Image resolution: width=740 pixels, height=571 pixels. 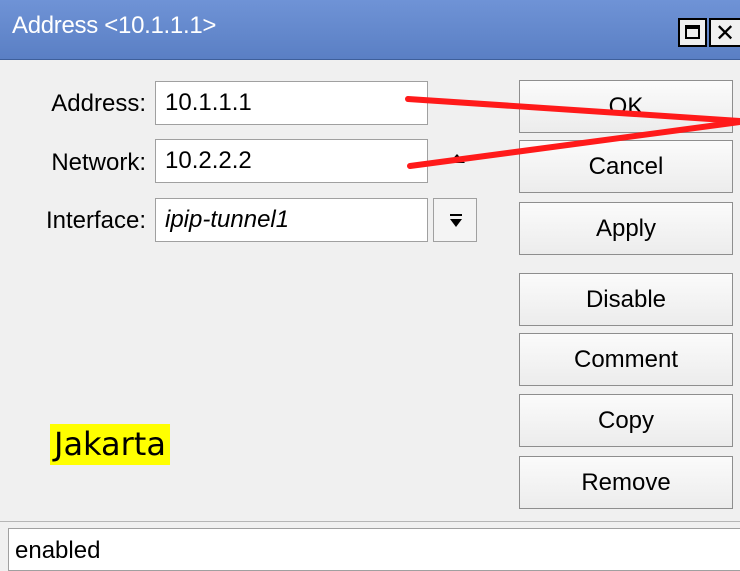 I want to click on copy-button: Copy, so click(x=626, y=420).